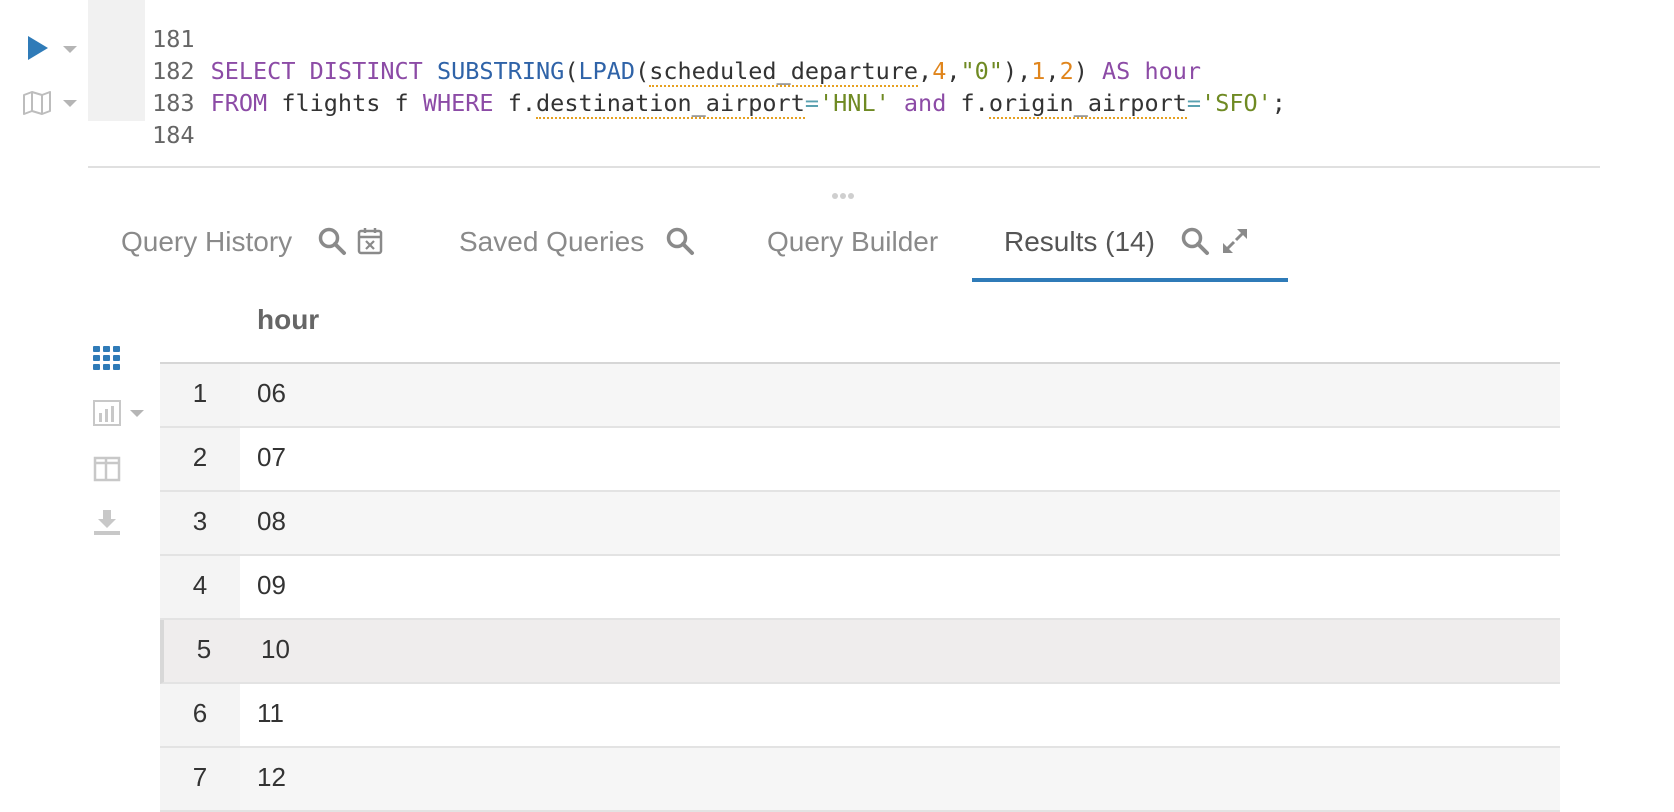  I want to click on row-index: 4, so click(200, 585).